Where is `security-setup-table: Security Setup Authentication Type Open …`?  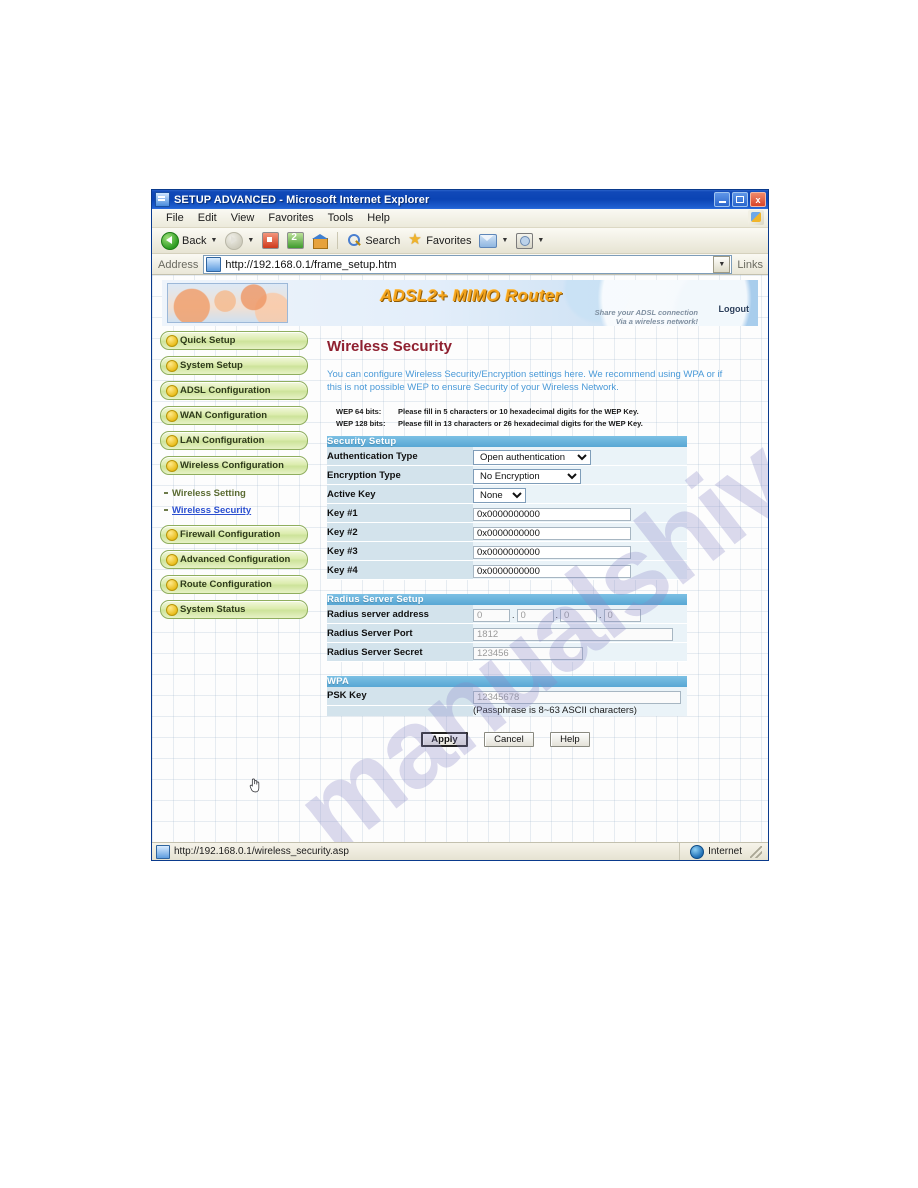 security-setup-table: Security Setup Authentication Type Open … is located at coordinates (507, 508).